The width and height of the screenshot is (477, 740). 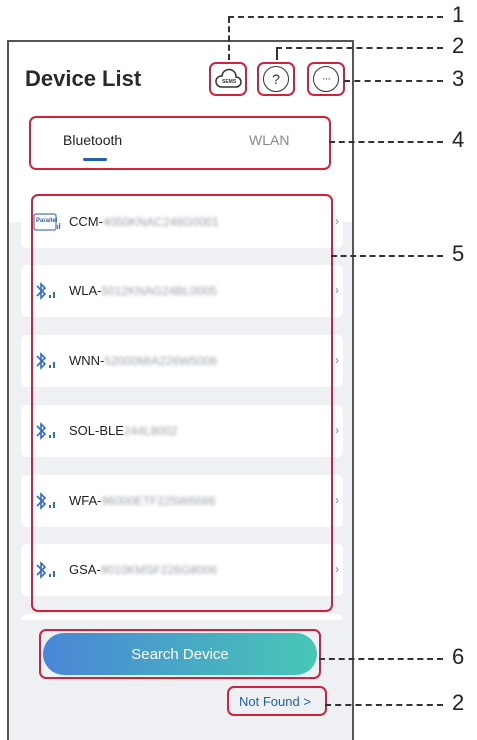 I want to click on callout-number-3: 3, so click(x=458, y=78).